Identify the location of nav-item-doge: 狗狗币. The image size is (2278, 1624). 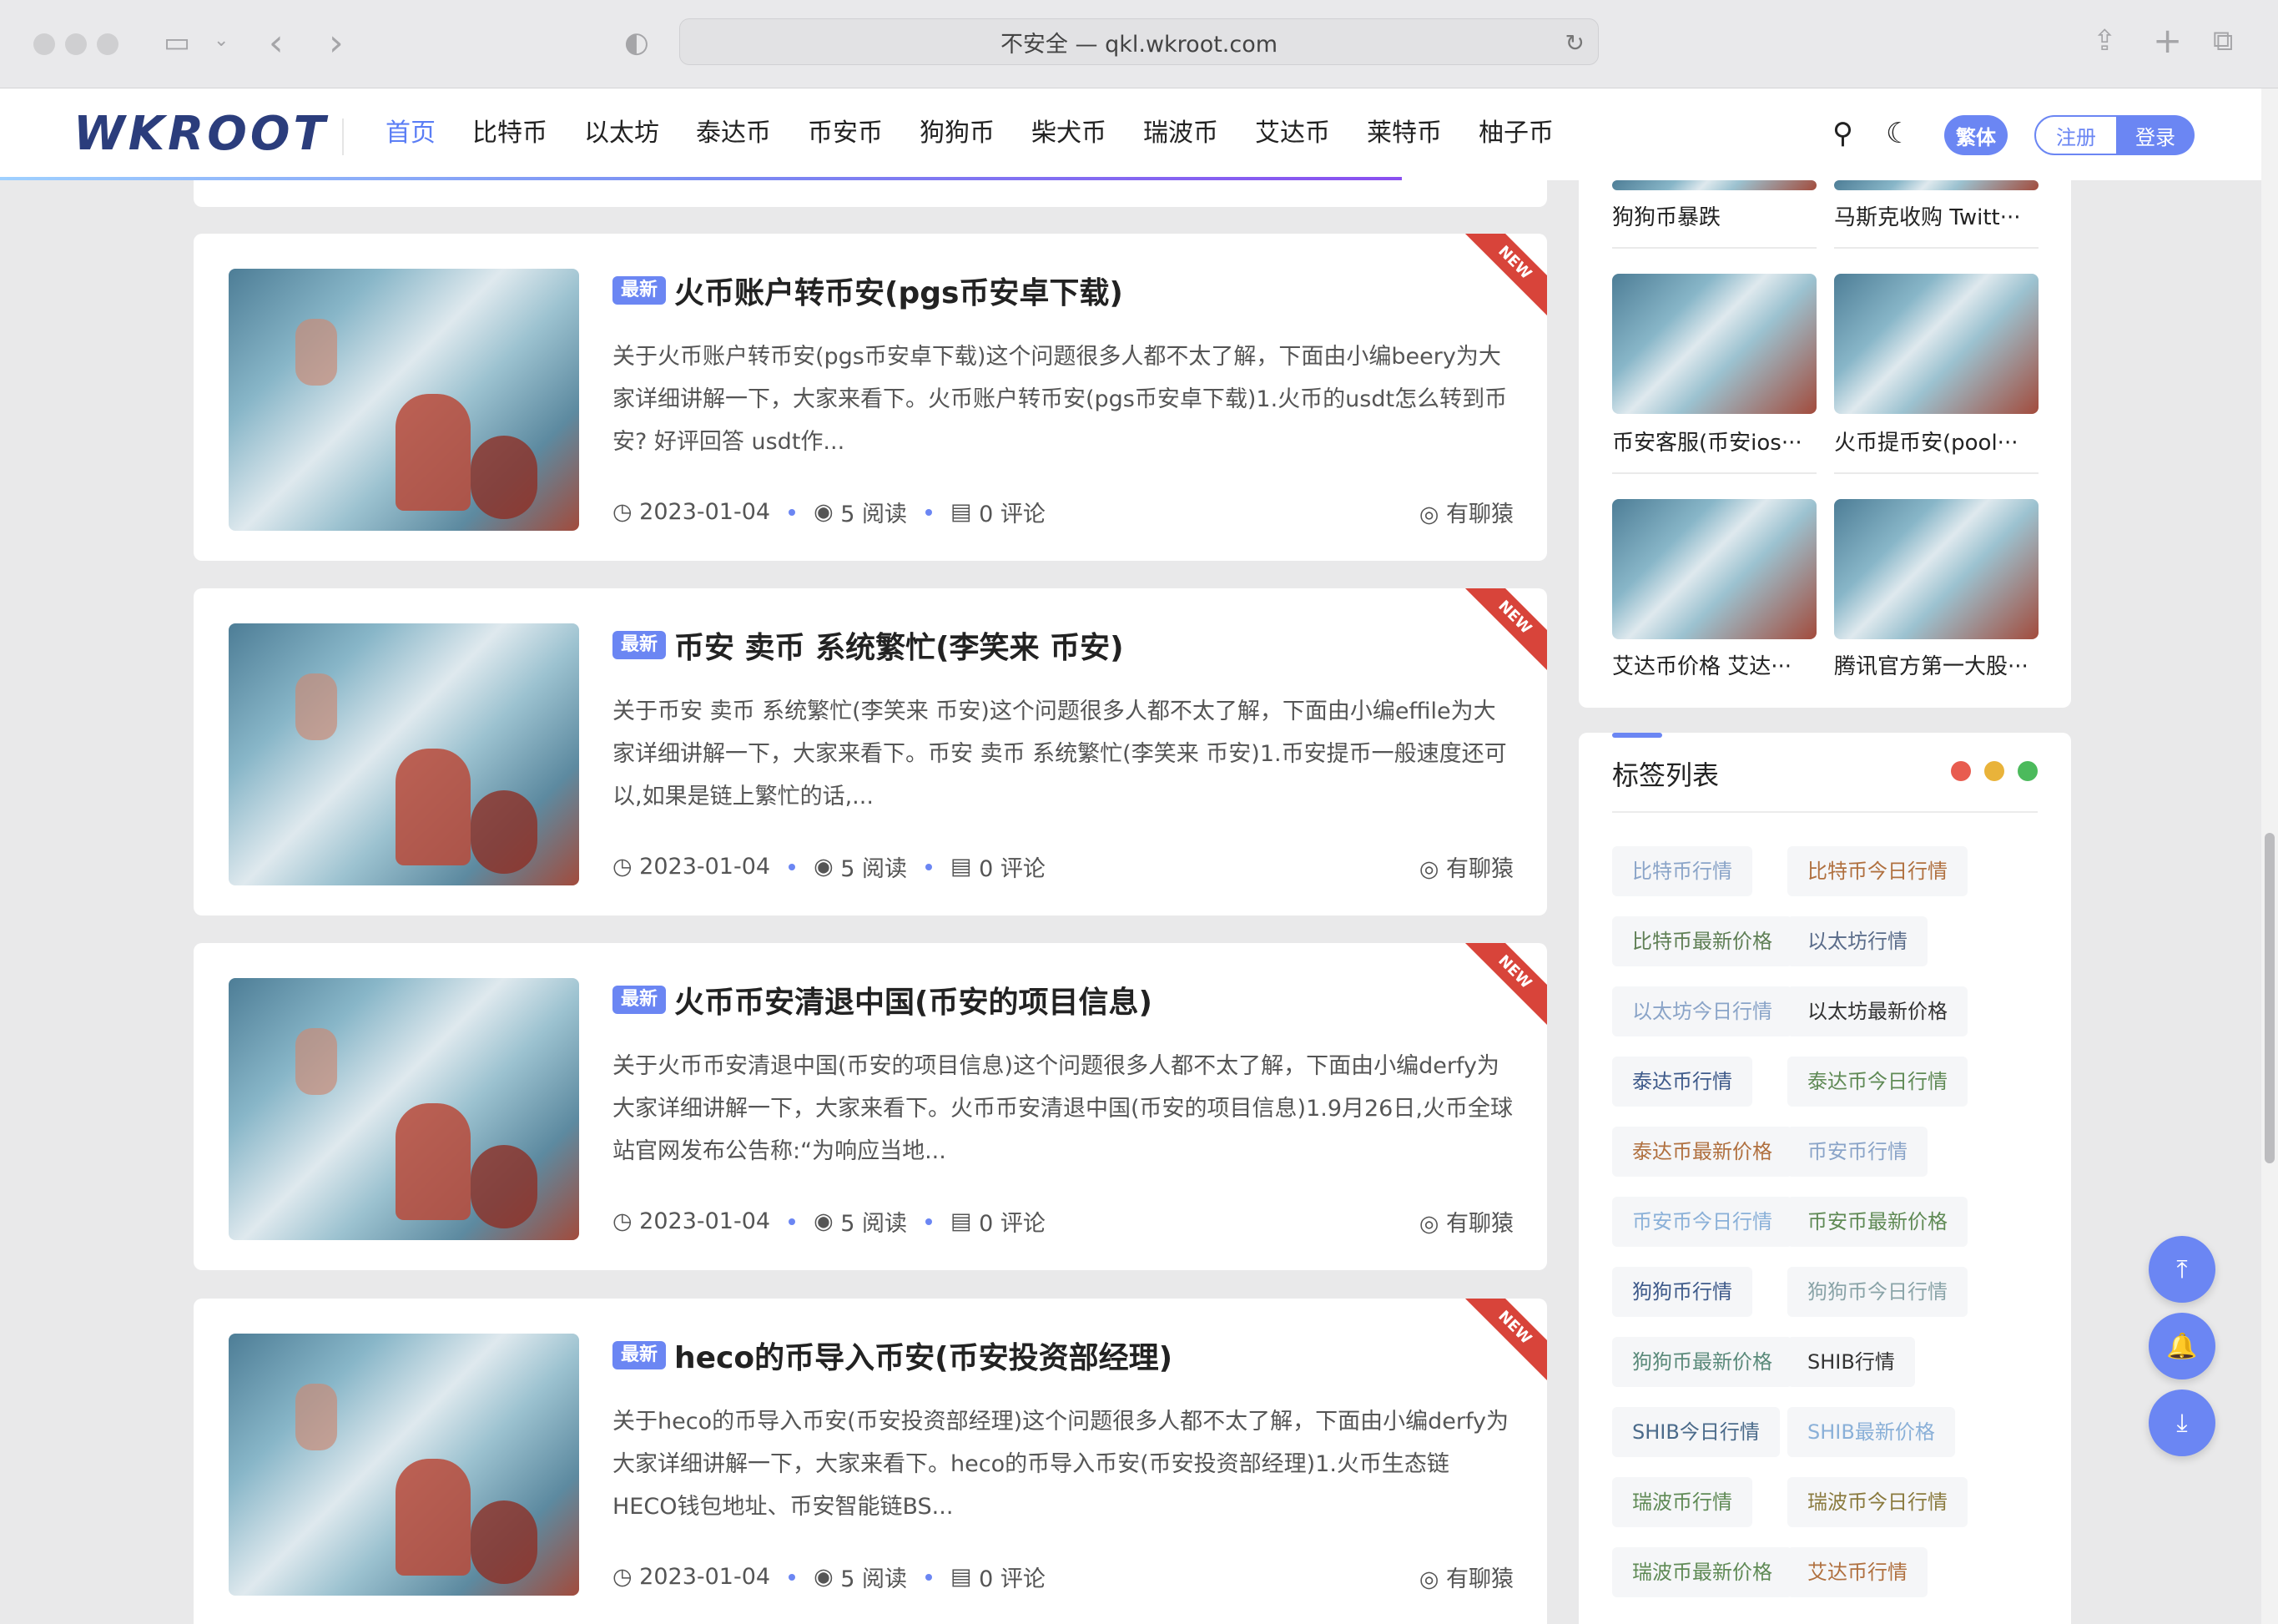
(957, 133).